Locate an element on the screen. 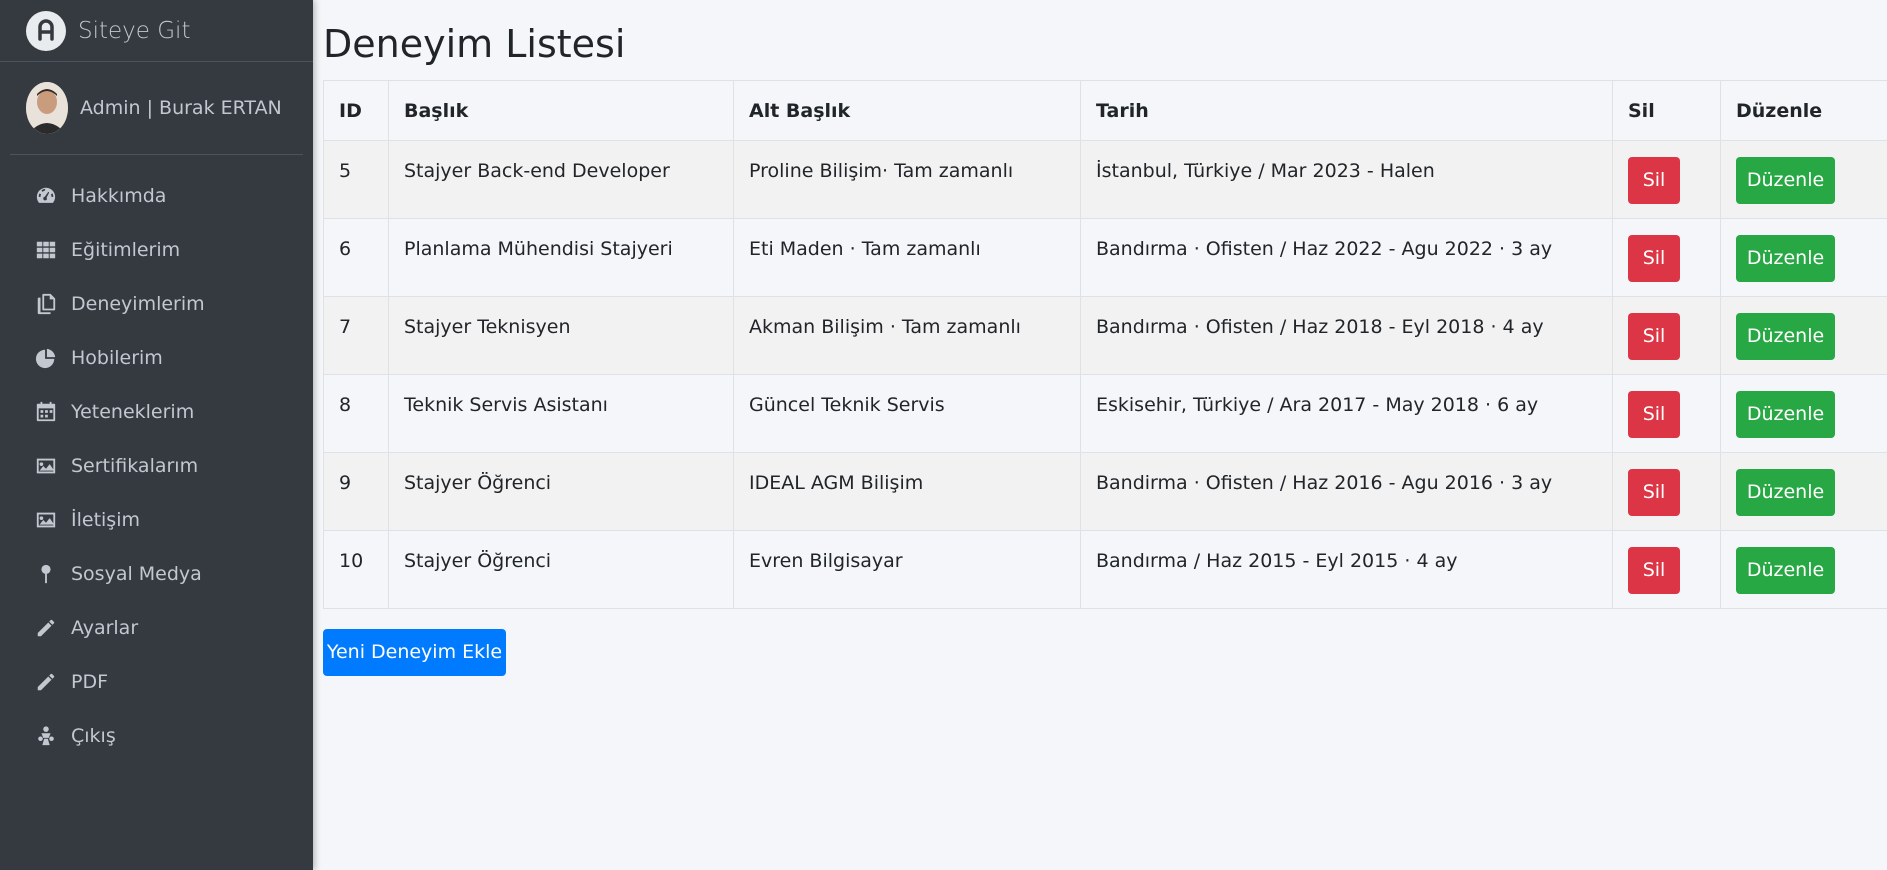 The image size is (1887, 870). cell-baslik: Planlama Mühendisi Stajyeri is located at coordinates (561, 257).